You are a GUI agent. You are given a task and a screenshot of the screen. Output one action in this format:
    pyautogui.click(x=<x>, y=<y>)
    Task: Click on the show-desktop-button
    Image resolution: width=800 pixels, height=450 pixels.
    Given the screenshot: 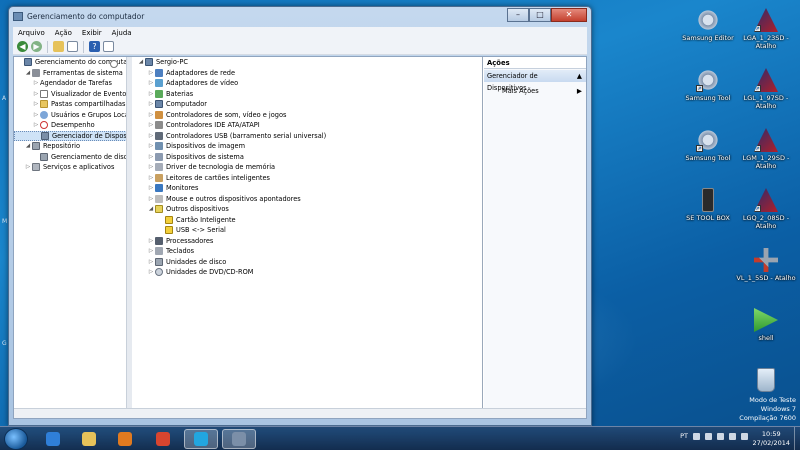 What is the action you would take?
    pyautogui.click(x=797, y=438)
    